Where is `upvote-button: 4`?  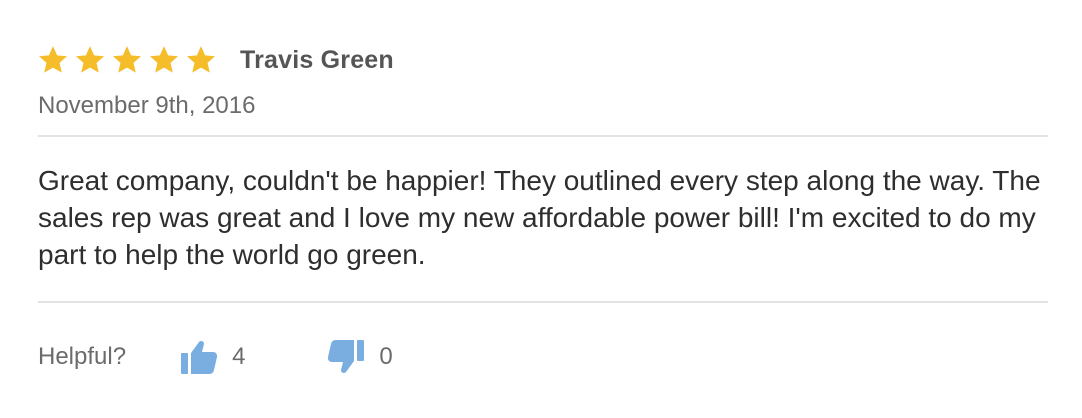 upvote-button: 4 is located at coordinates (212, 357).